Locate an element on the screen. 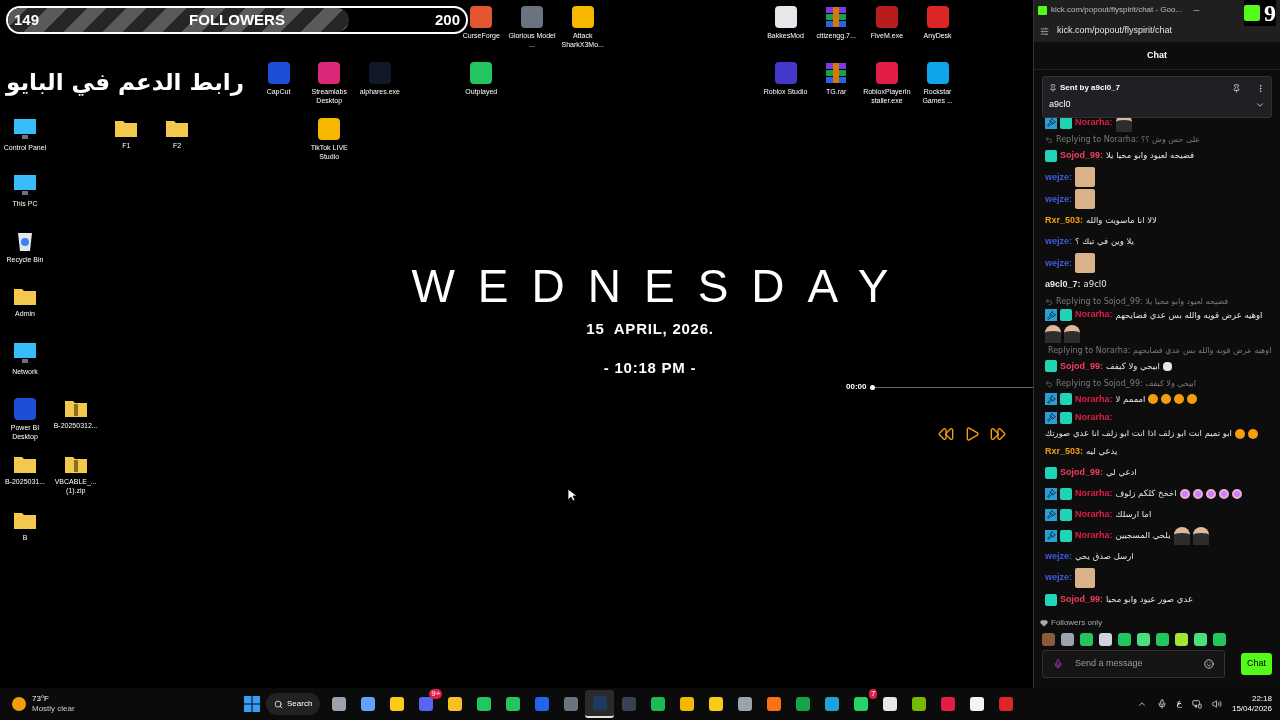 Image resolution: width=1280 pixels, height=720 pixels. emoji-icon is located at coordinates (1209, 664).